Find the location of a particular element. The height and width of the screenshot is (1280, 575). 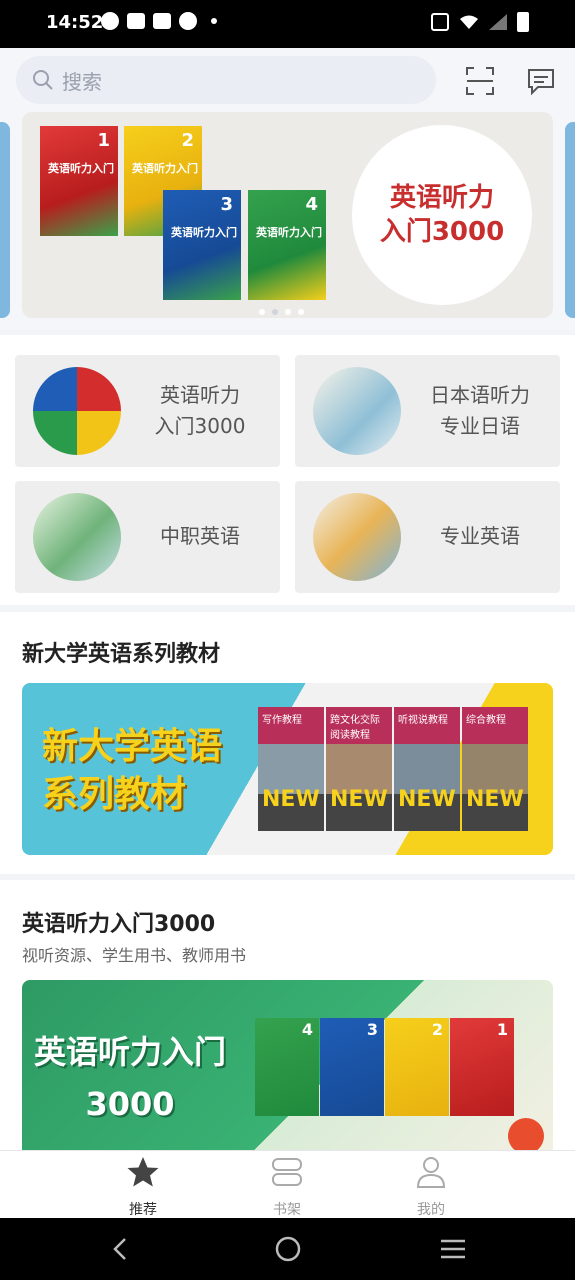

section-banner: 英语听力入门 3000 4 3 2 1 is located at coordinates (287, 1066).